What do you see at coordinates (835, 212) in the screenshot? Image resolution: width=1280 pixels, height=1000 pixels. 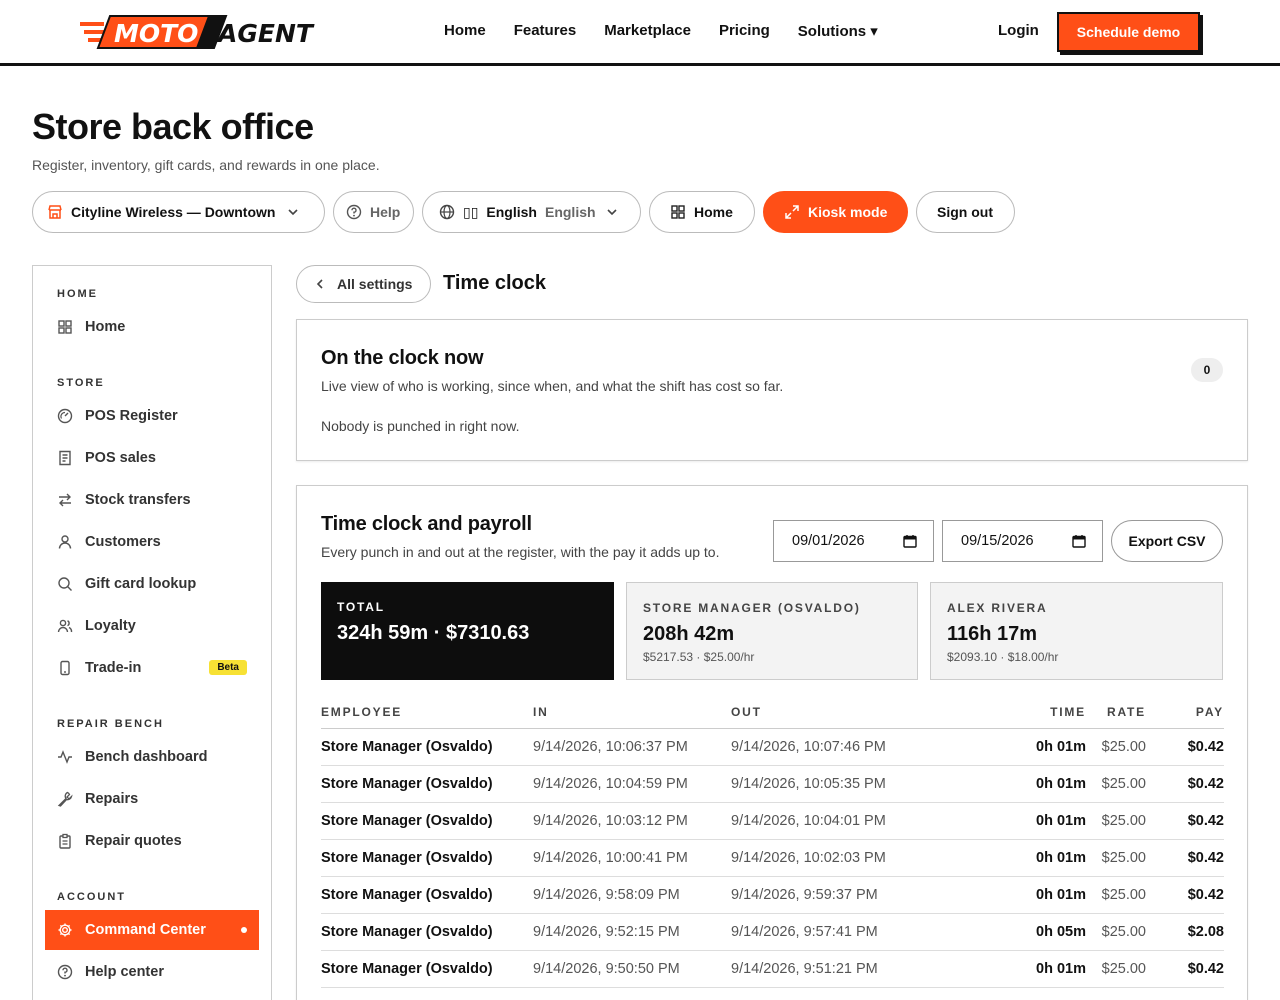 I see `kiosk-mode-button: Kiosk mode` at bounding box center [835, 212].